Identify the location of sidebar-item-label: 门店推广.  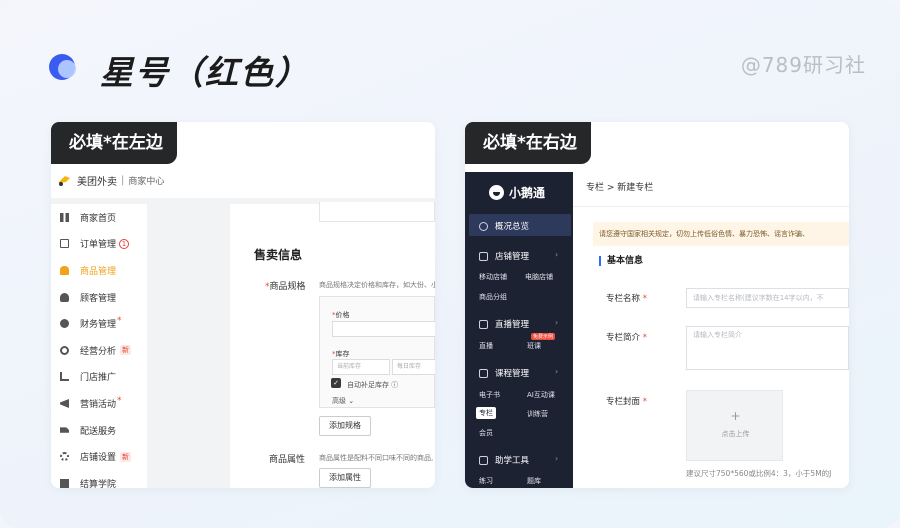
(98, 378).